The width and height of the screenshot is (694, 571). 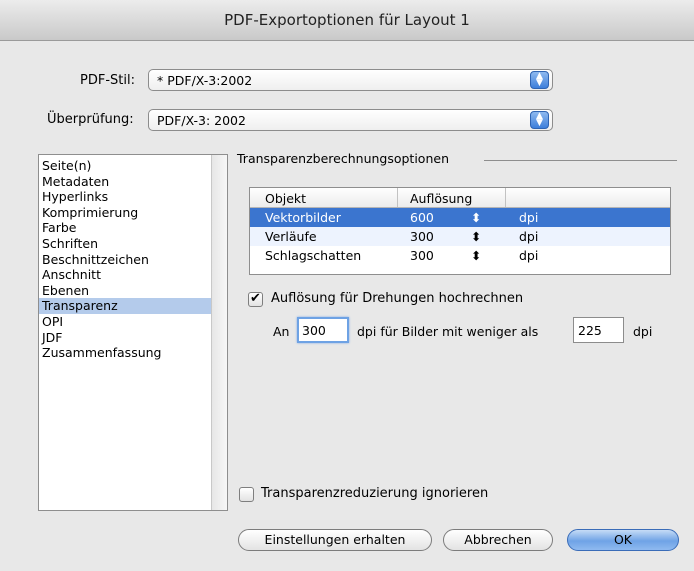 I want to click on verification-value: PDF/X-3: 2002, so click(x=201, y=120).